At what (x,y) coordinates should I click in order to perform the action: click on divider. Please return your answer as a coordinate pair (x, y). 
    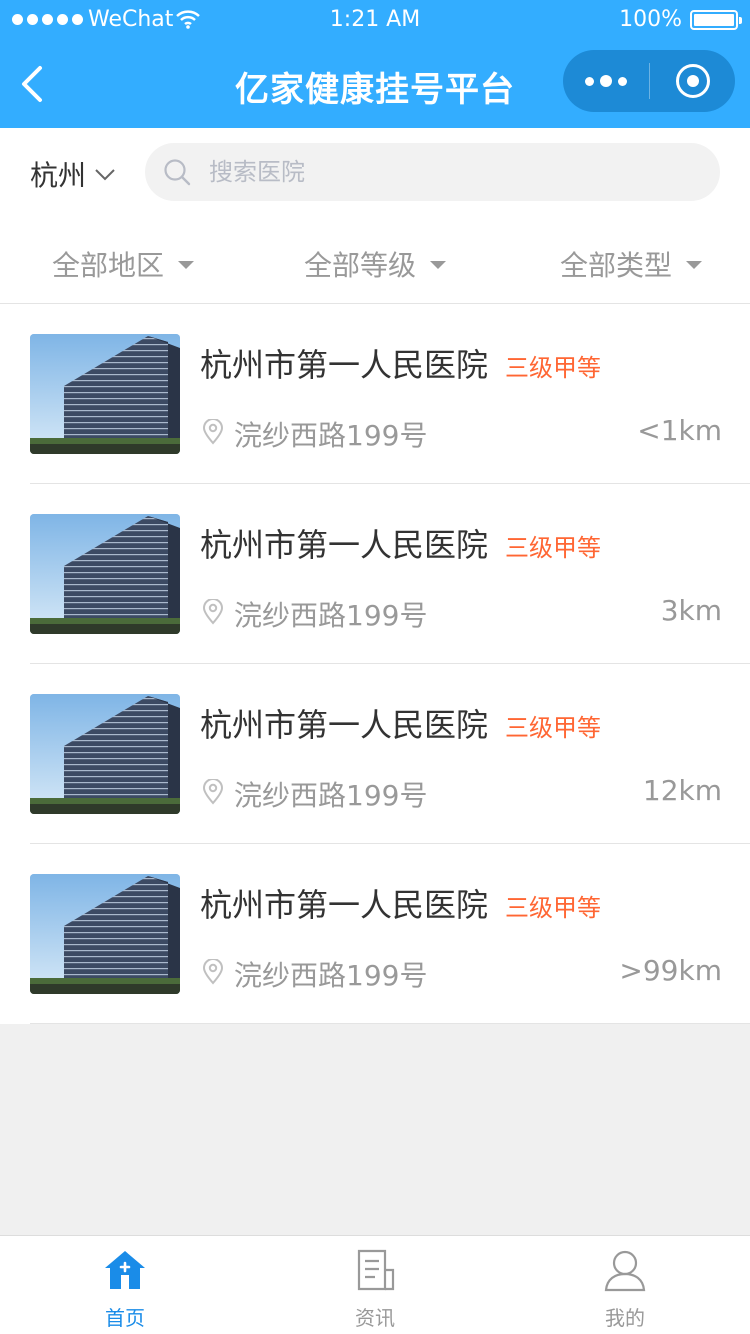
    Looking at the image, I should click on (390, 1023).